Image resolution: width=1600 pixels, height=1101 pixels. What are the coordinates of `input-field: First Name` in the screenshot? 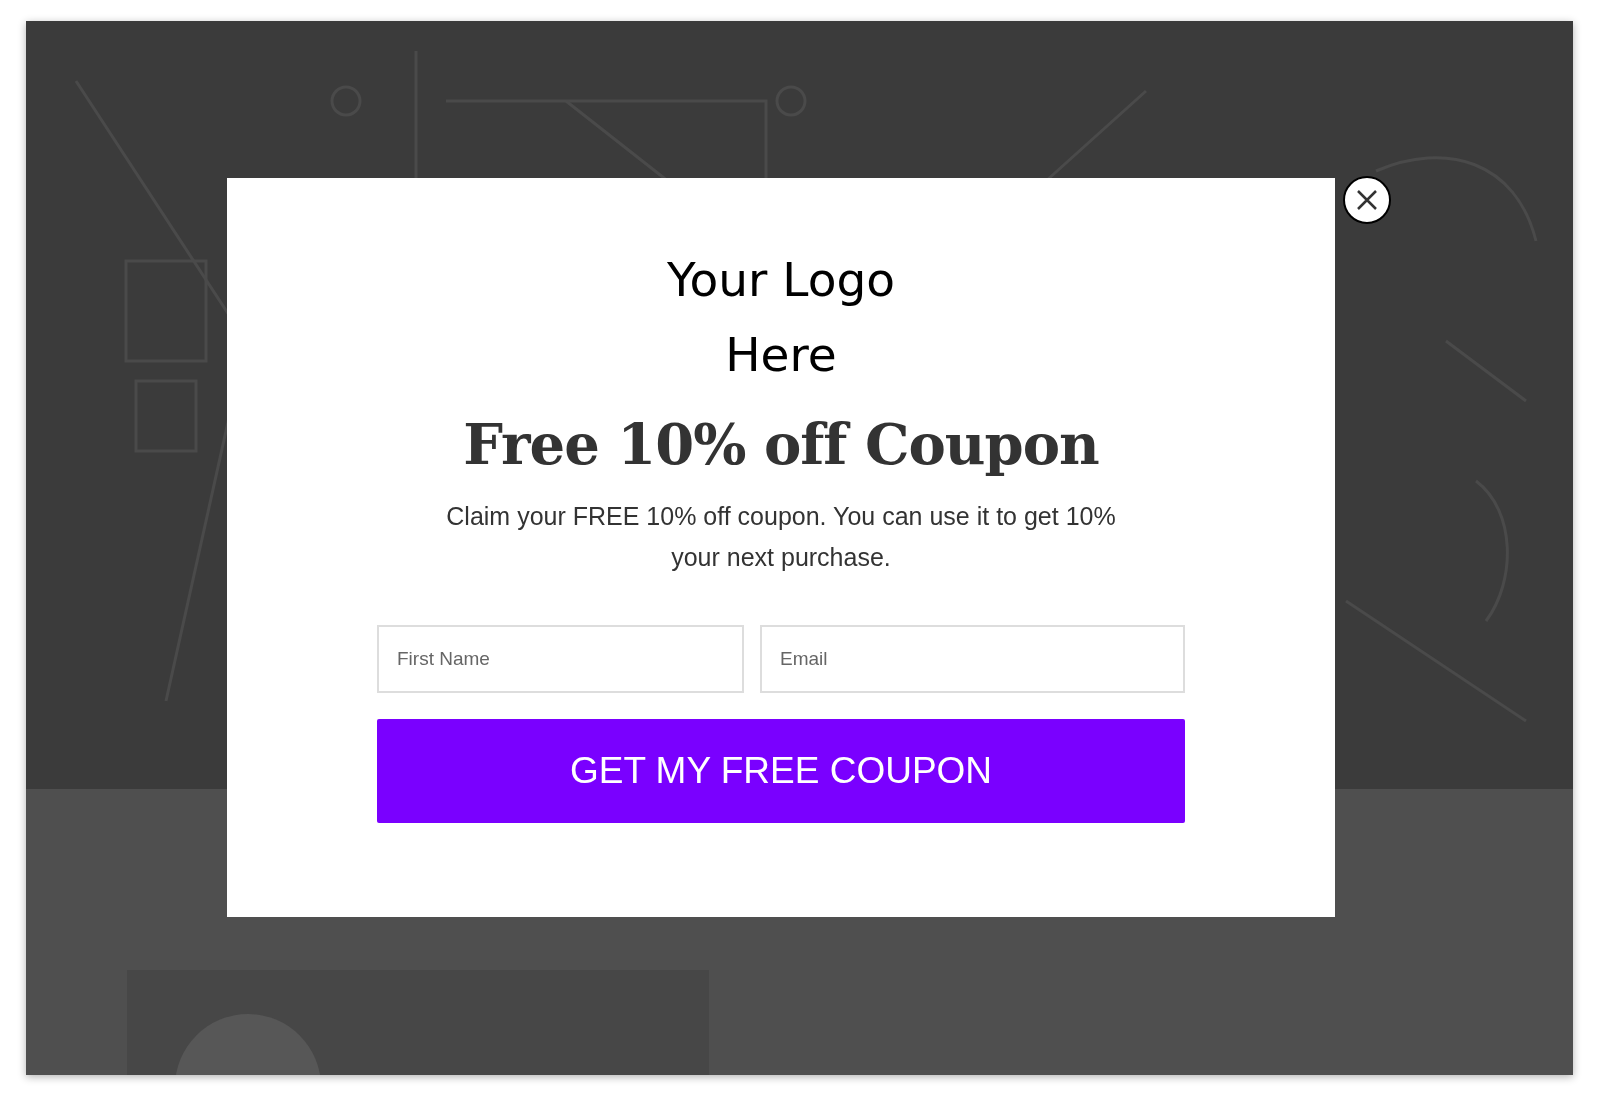 It's located at (560, 659).